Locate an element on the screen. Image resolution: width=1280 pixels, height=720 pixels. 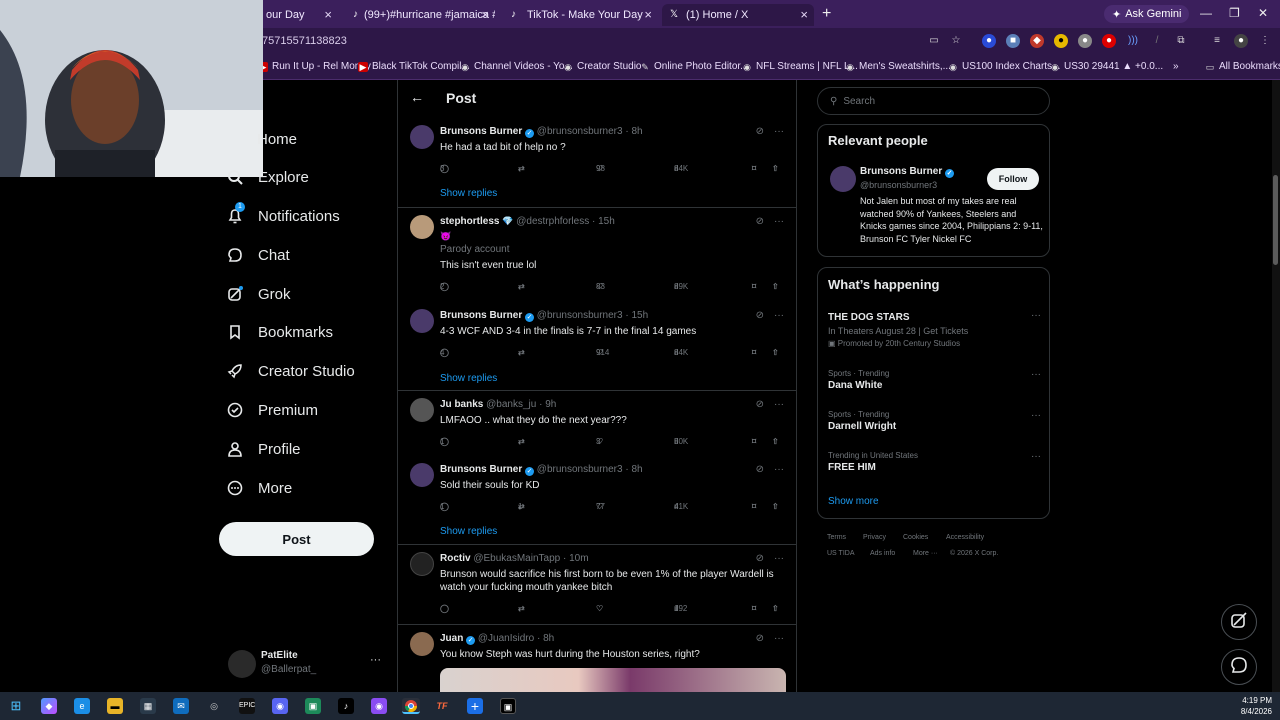
file-explorer-icon: ▬ is located at coordinates (115, 706).